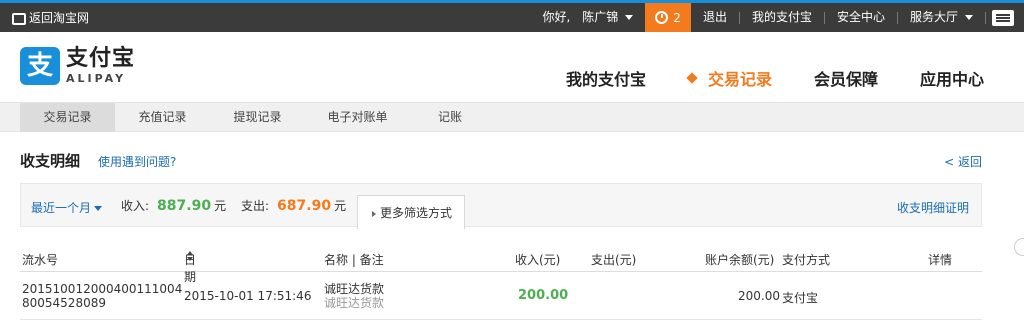 This screenshot has height=322, width=1024. Describe the element at coordinates (354, 289) in the screenshot. I see `row-name: 诚旺达货款` at that location.